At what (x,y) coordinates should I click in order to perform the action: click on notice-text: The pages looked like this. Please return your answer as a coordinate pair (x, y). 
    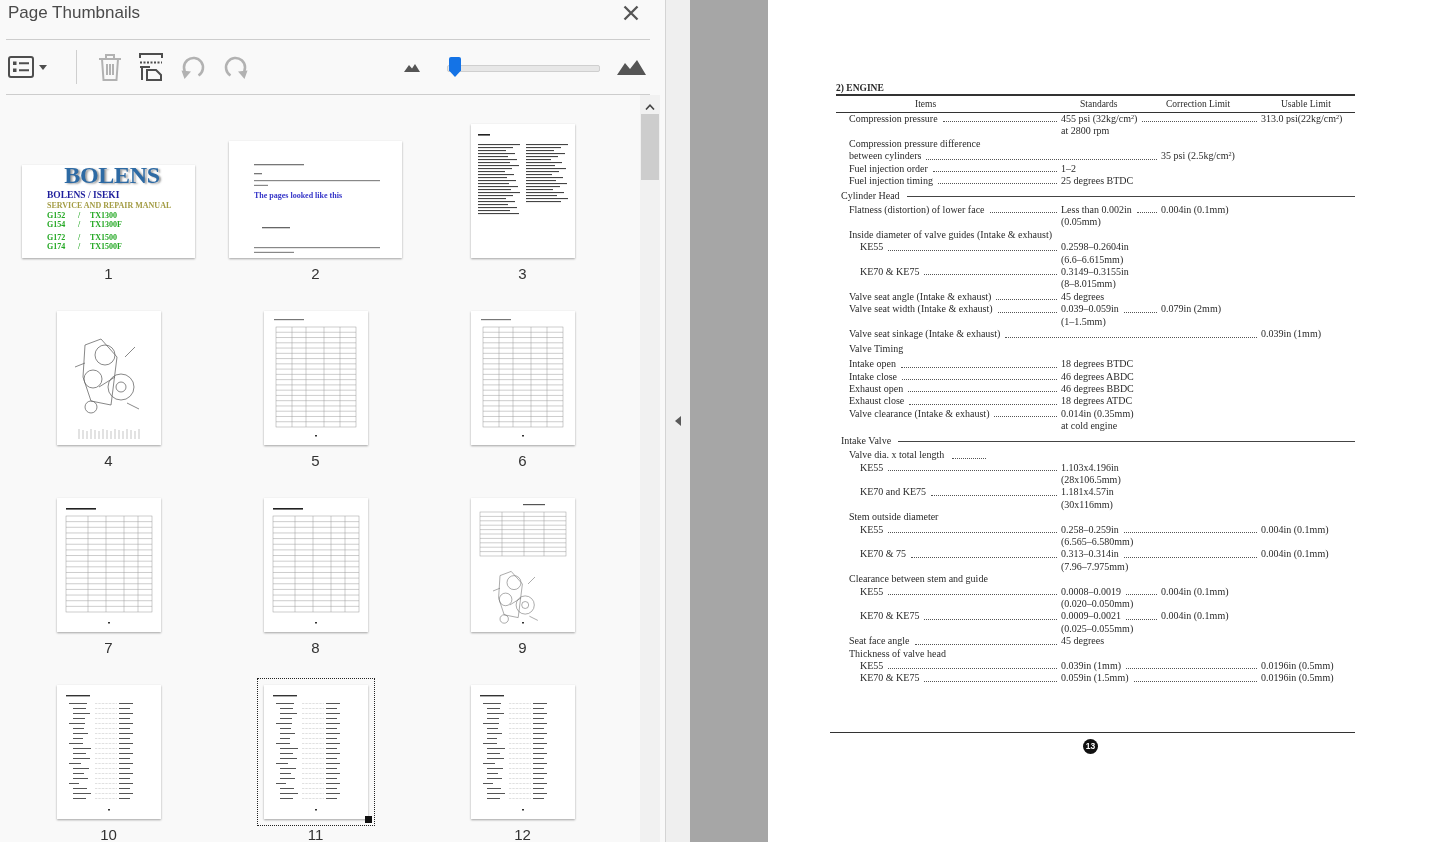
    Looking at the image, I should click on (298, 195).